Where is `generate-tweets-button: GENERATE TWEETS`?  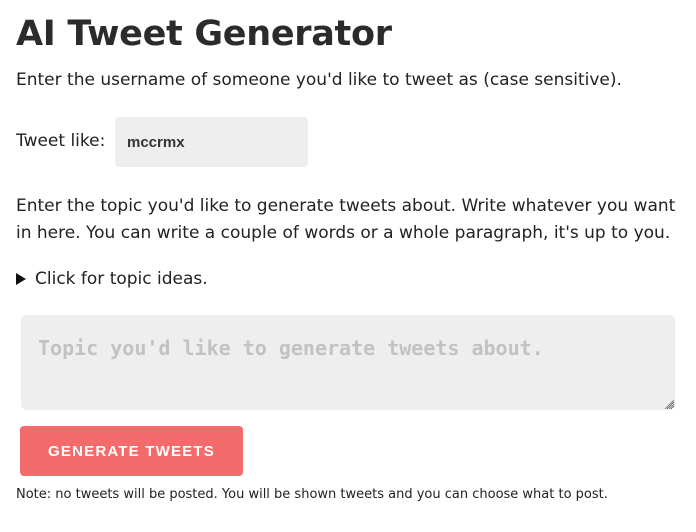
generate-tweets-button: GENERATE TWEETS is located at coordinates (131, 451).